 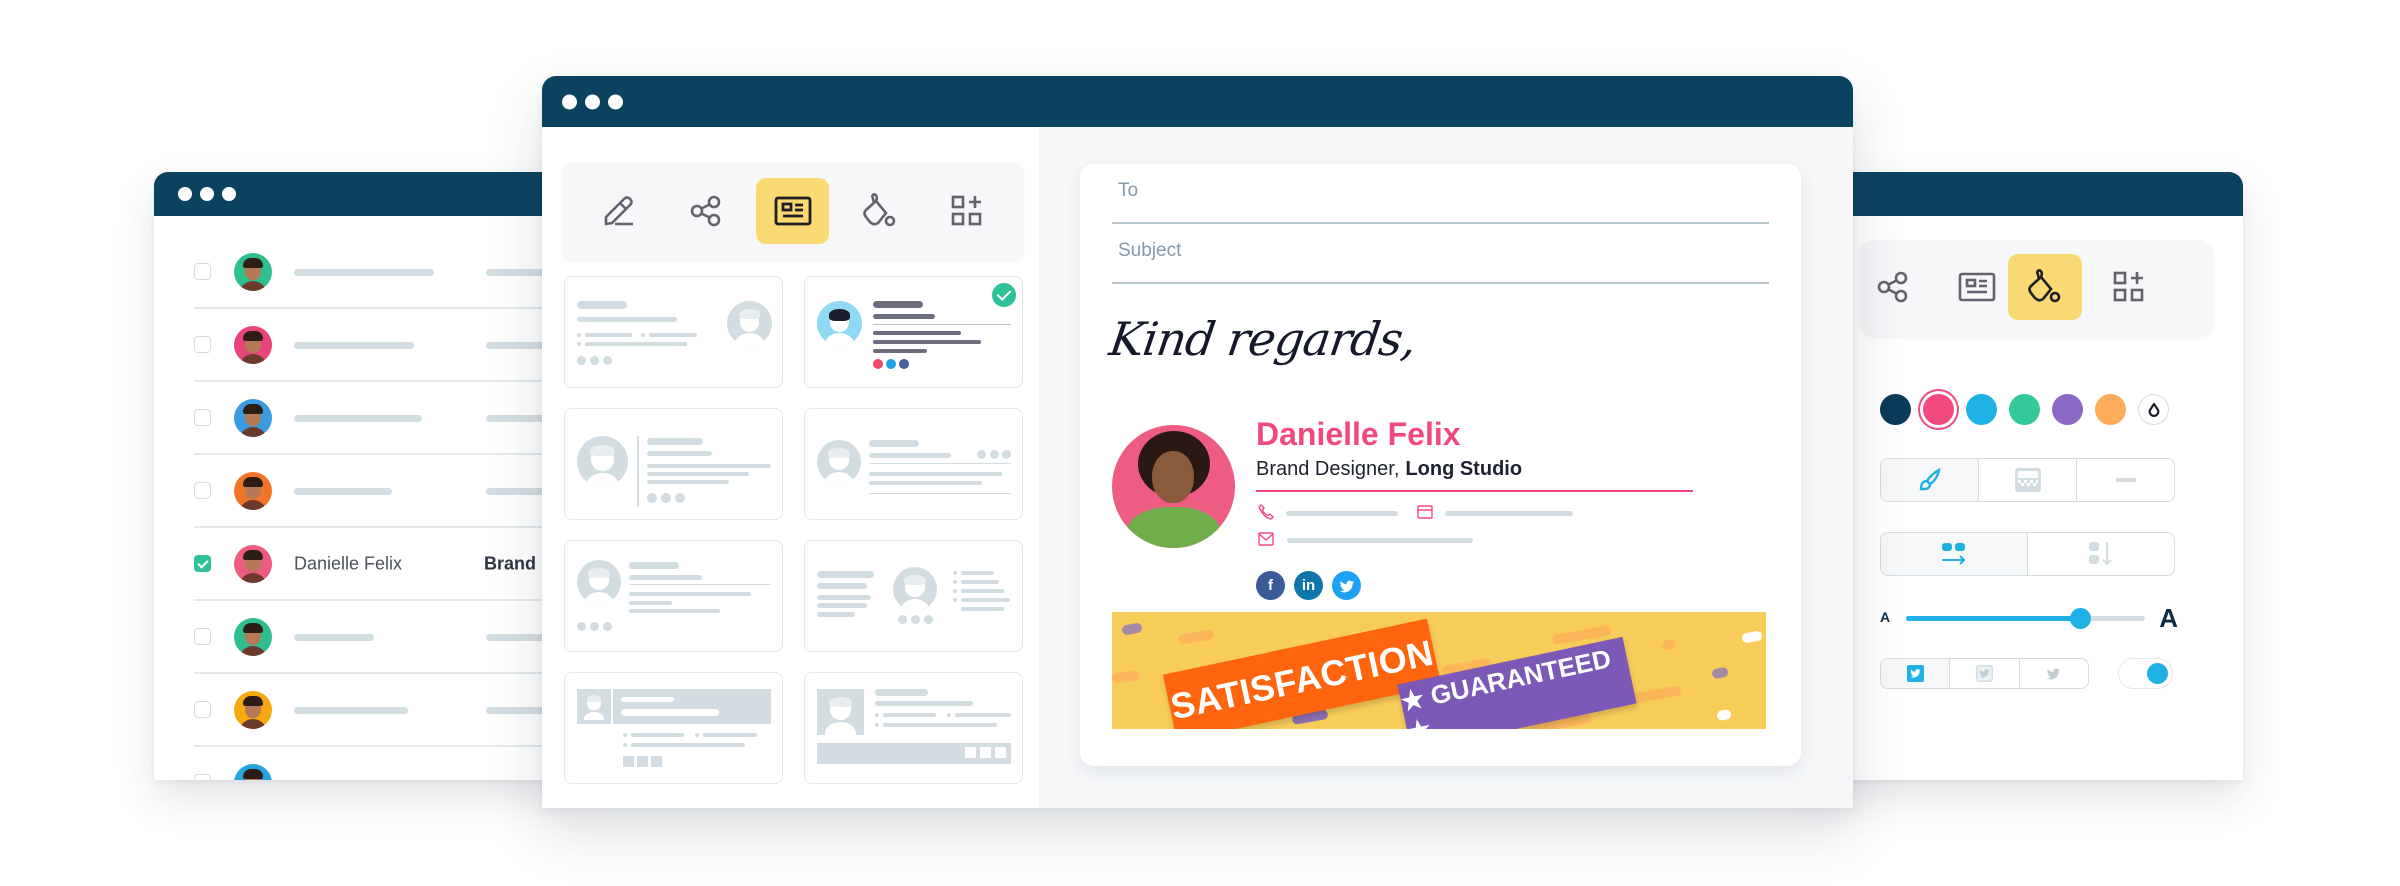 I want to click on editor-toolbar, so click(x=792, y=211).